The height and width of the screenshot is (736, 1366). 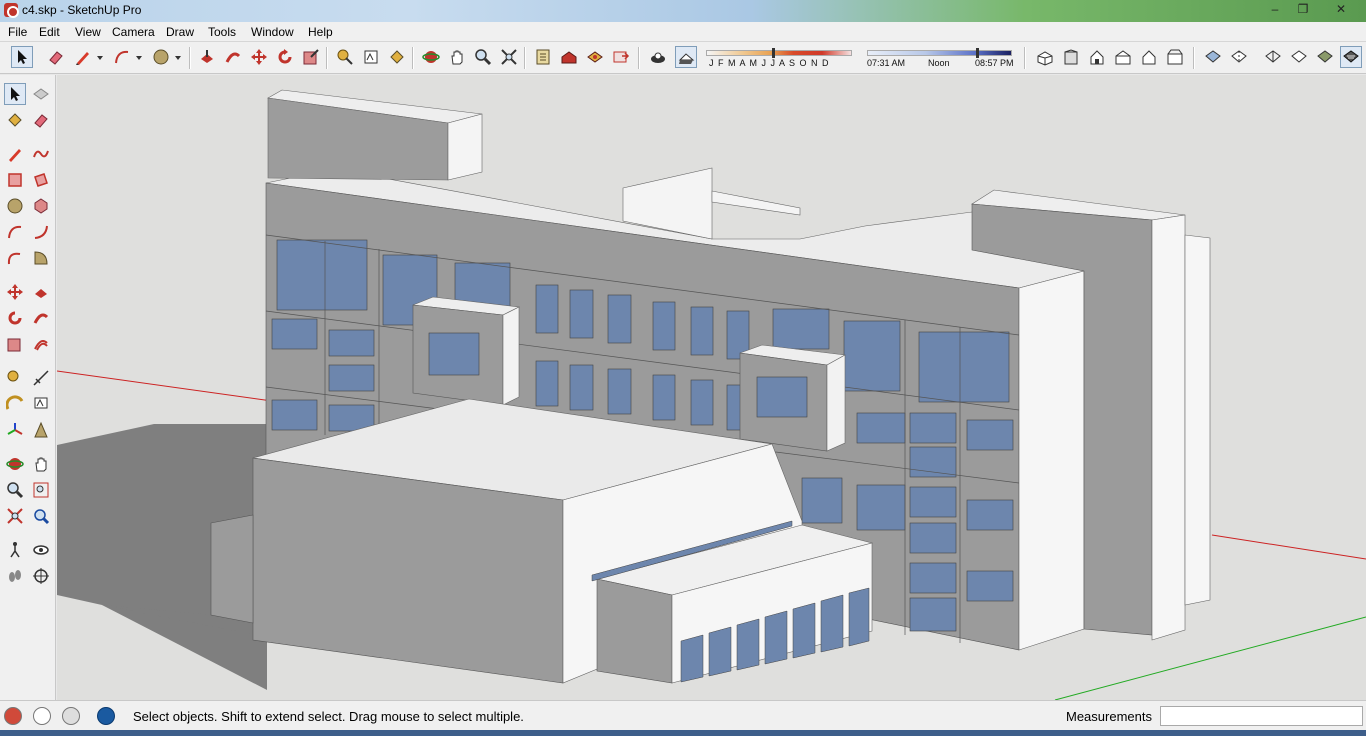 I want to click on minimize-button: –, so click(x=1275, y=9).